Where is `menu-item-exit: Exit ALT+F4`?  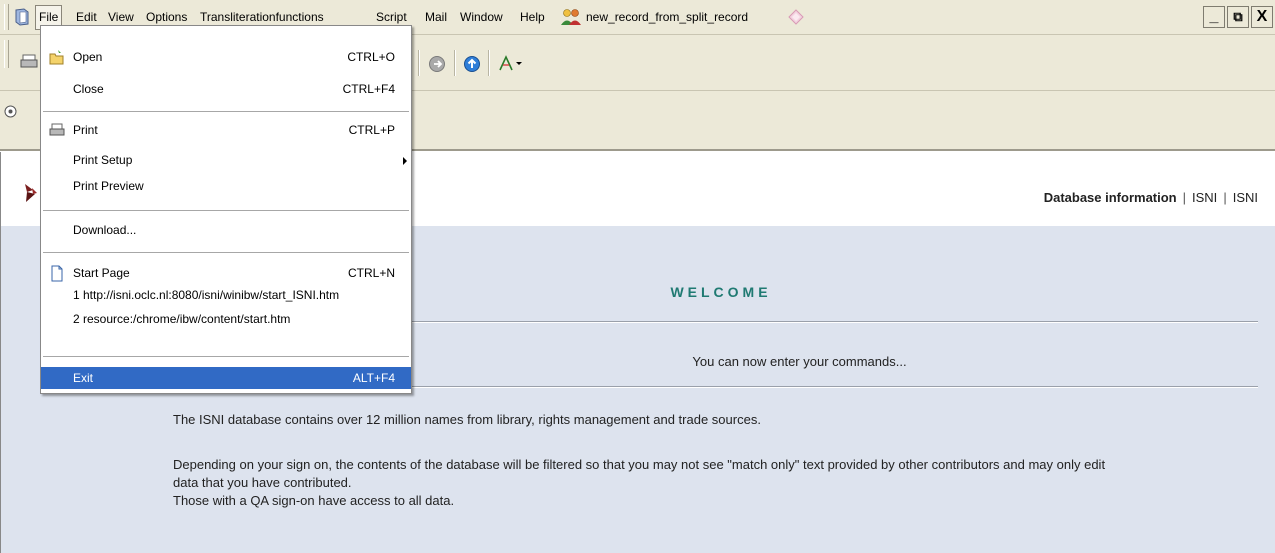
menu-item-exit: Exit ALT+F4 is located at coordinates (226, 378).